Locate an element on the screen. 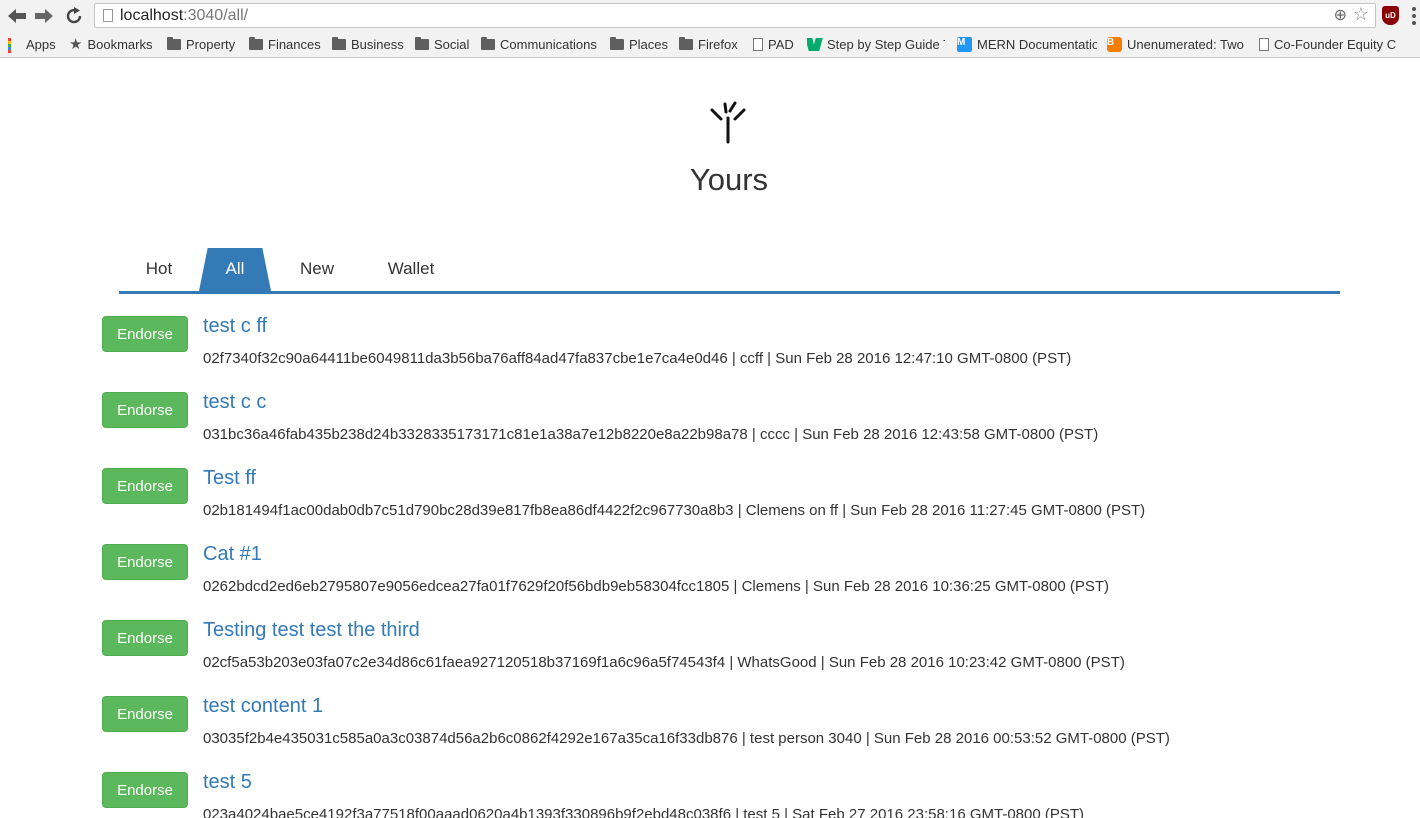 This screenshot has width=1420, height=818. ublock-extension-icon: uD is located at coordinates (1390, 15).